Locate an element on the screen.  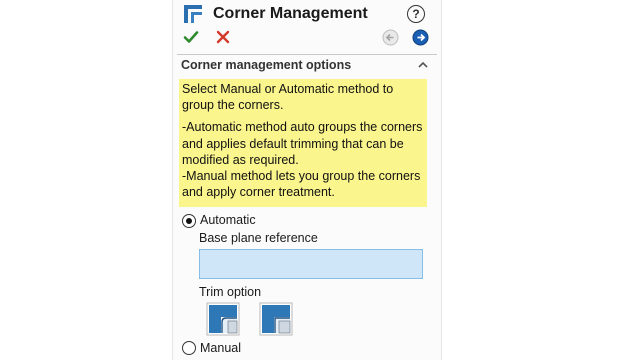
title-bar: Corner Management ? is located at coordinates (307, 15).